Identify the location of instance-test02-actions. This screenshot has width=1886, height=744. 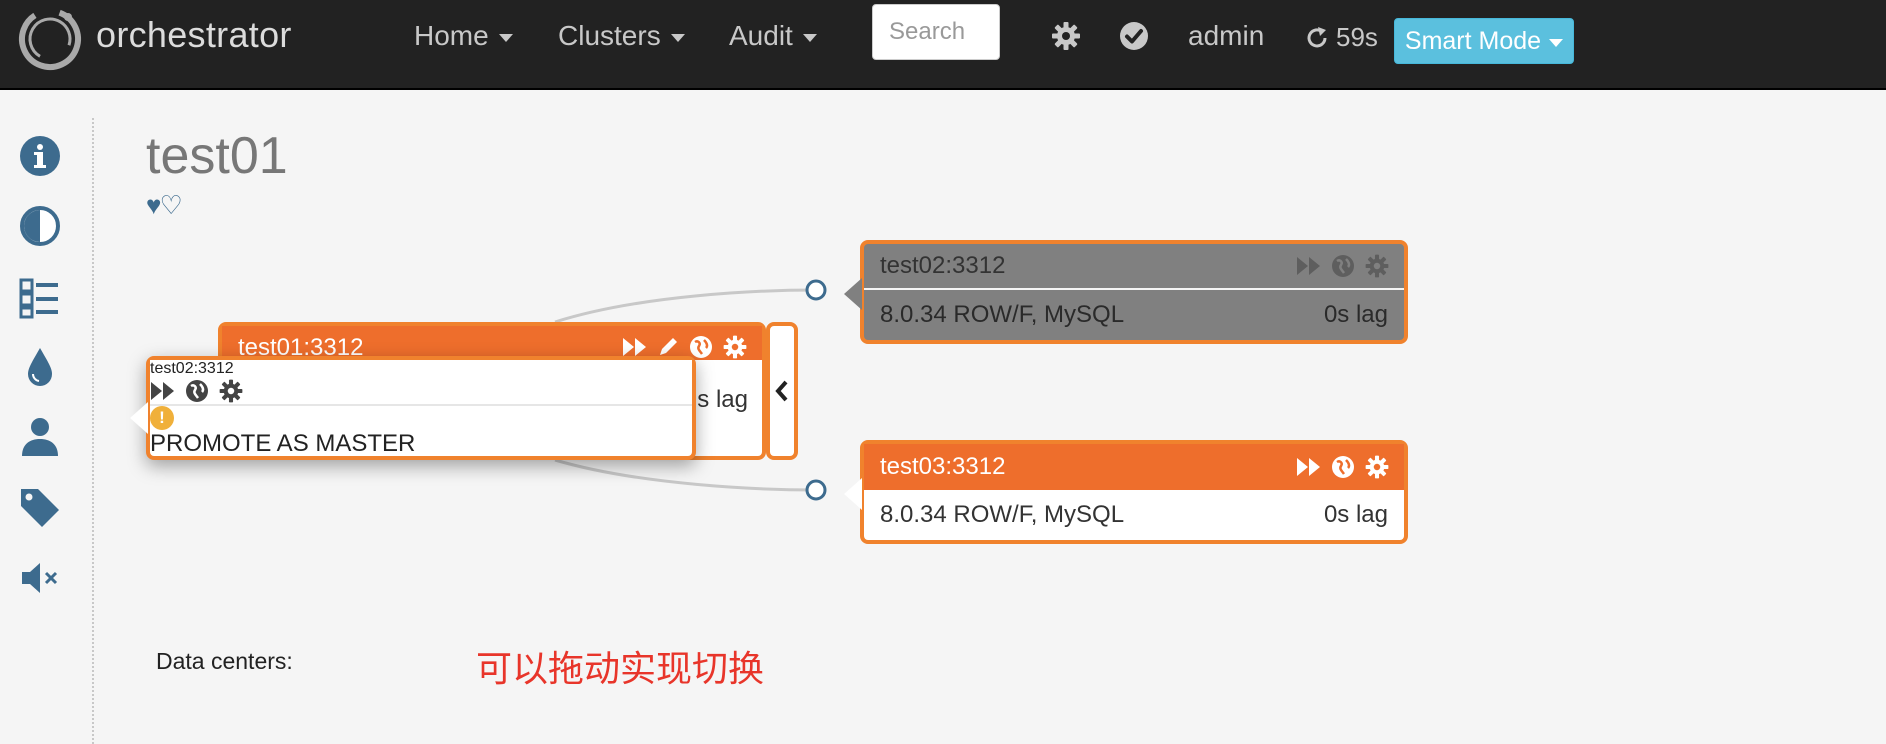
(1343, 266).